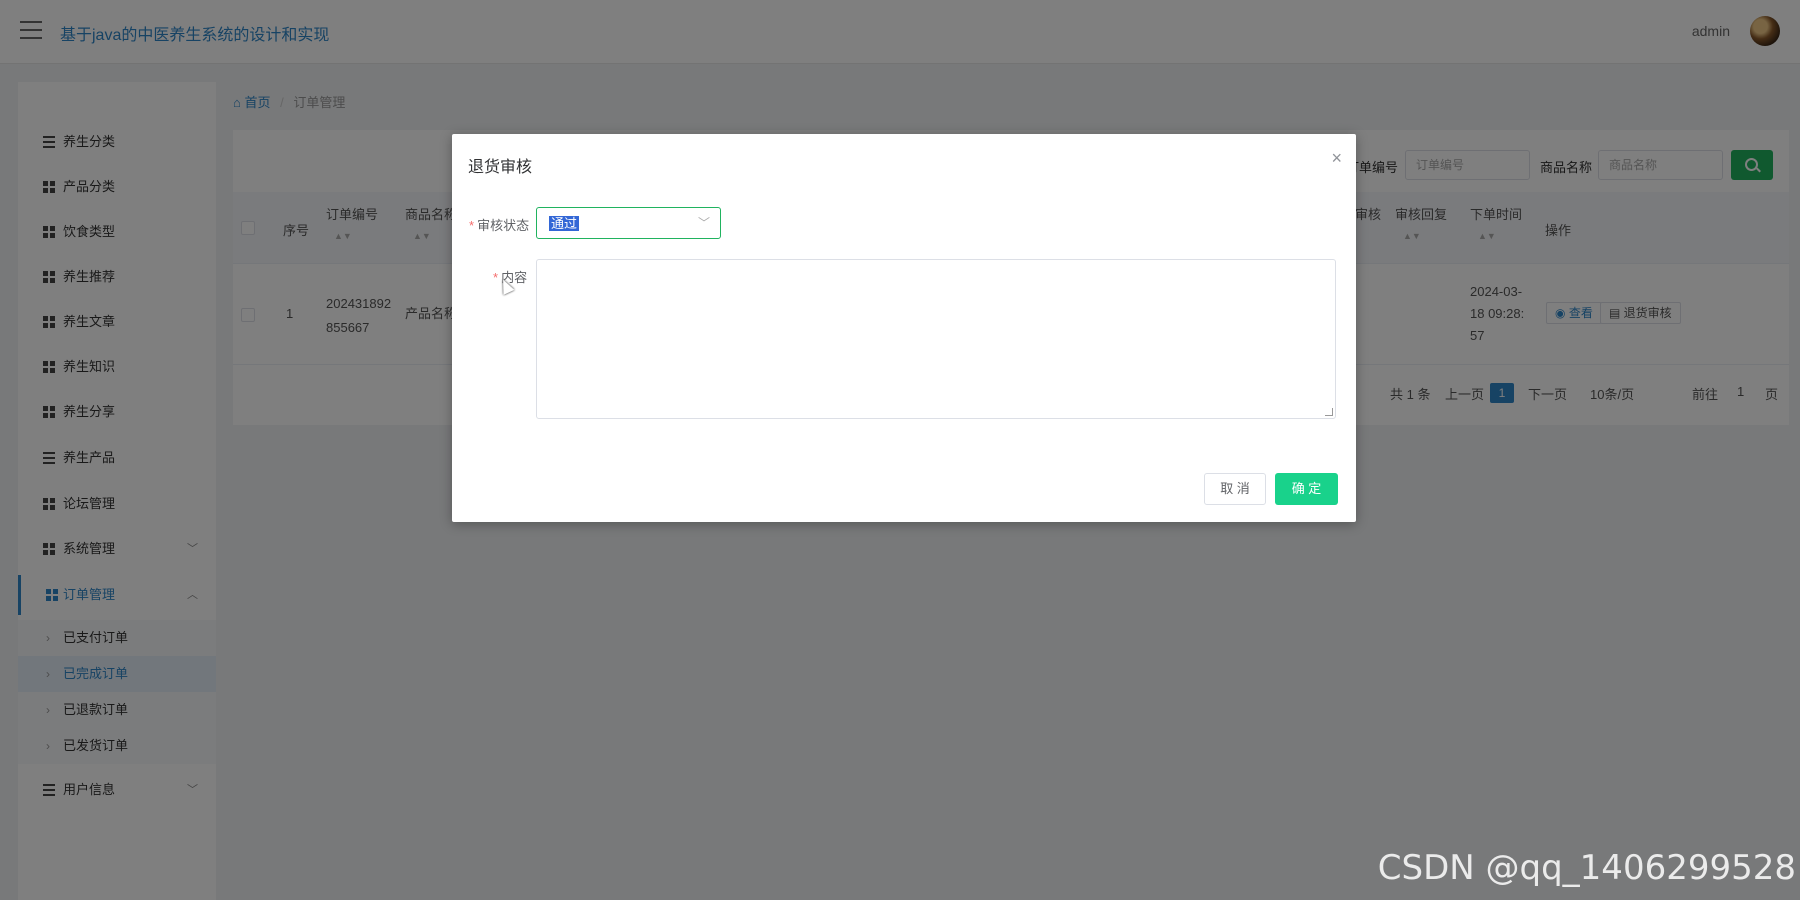  Describe the element at coordinates (472, 225) in the screenshot. I see `required-mark: *` at that location.